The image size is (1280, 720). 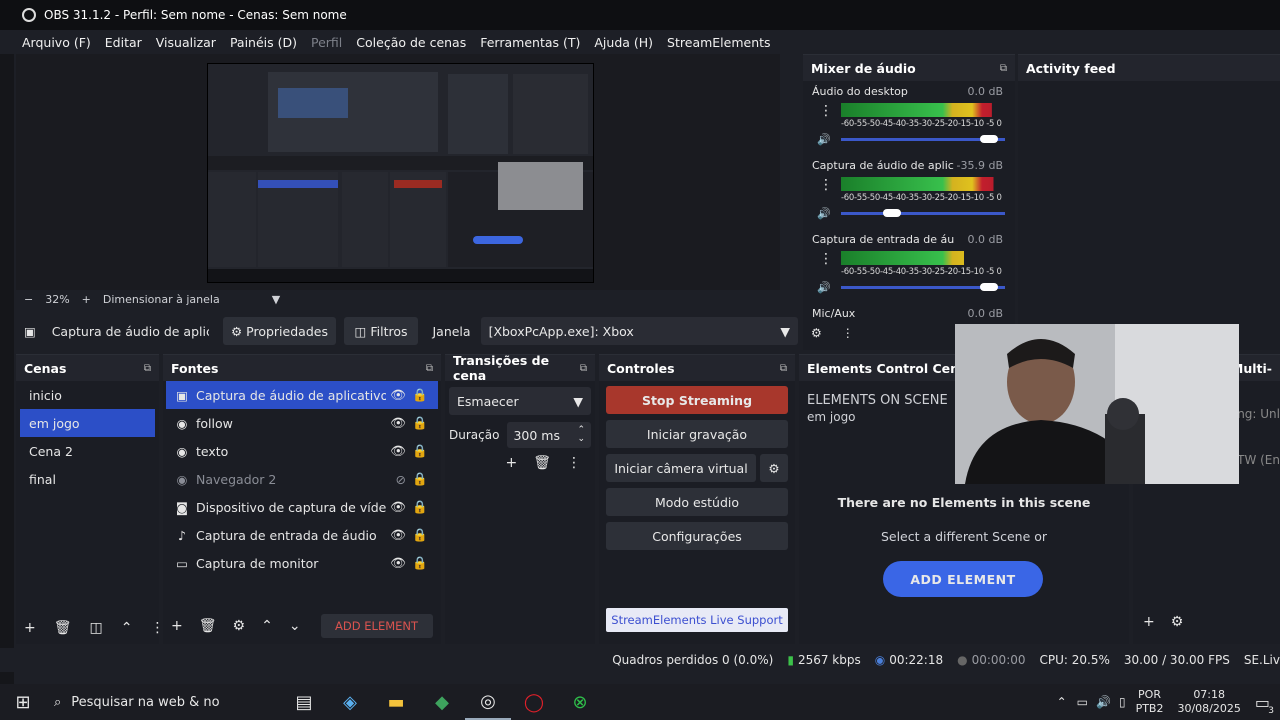 What do you see at coordinates (295, 626) in the screenshot?
I see `move-down-icon: ⌄` at bounding box center [295, 626].